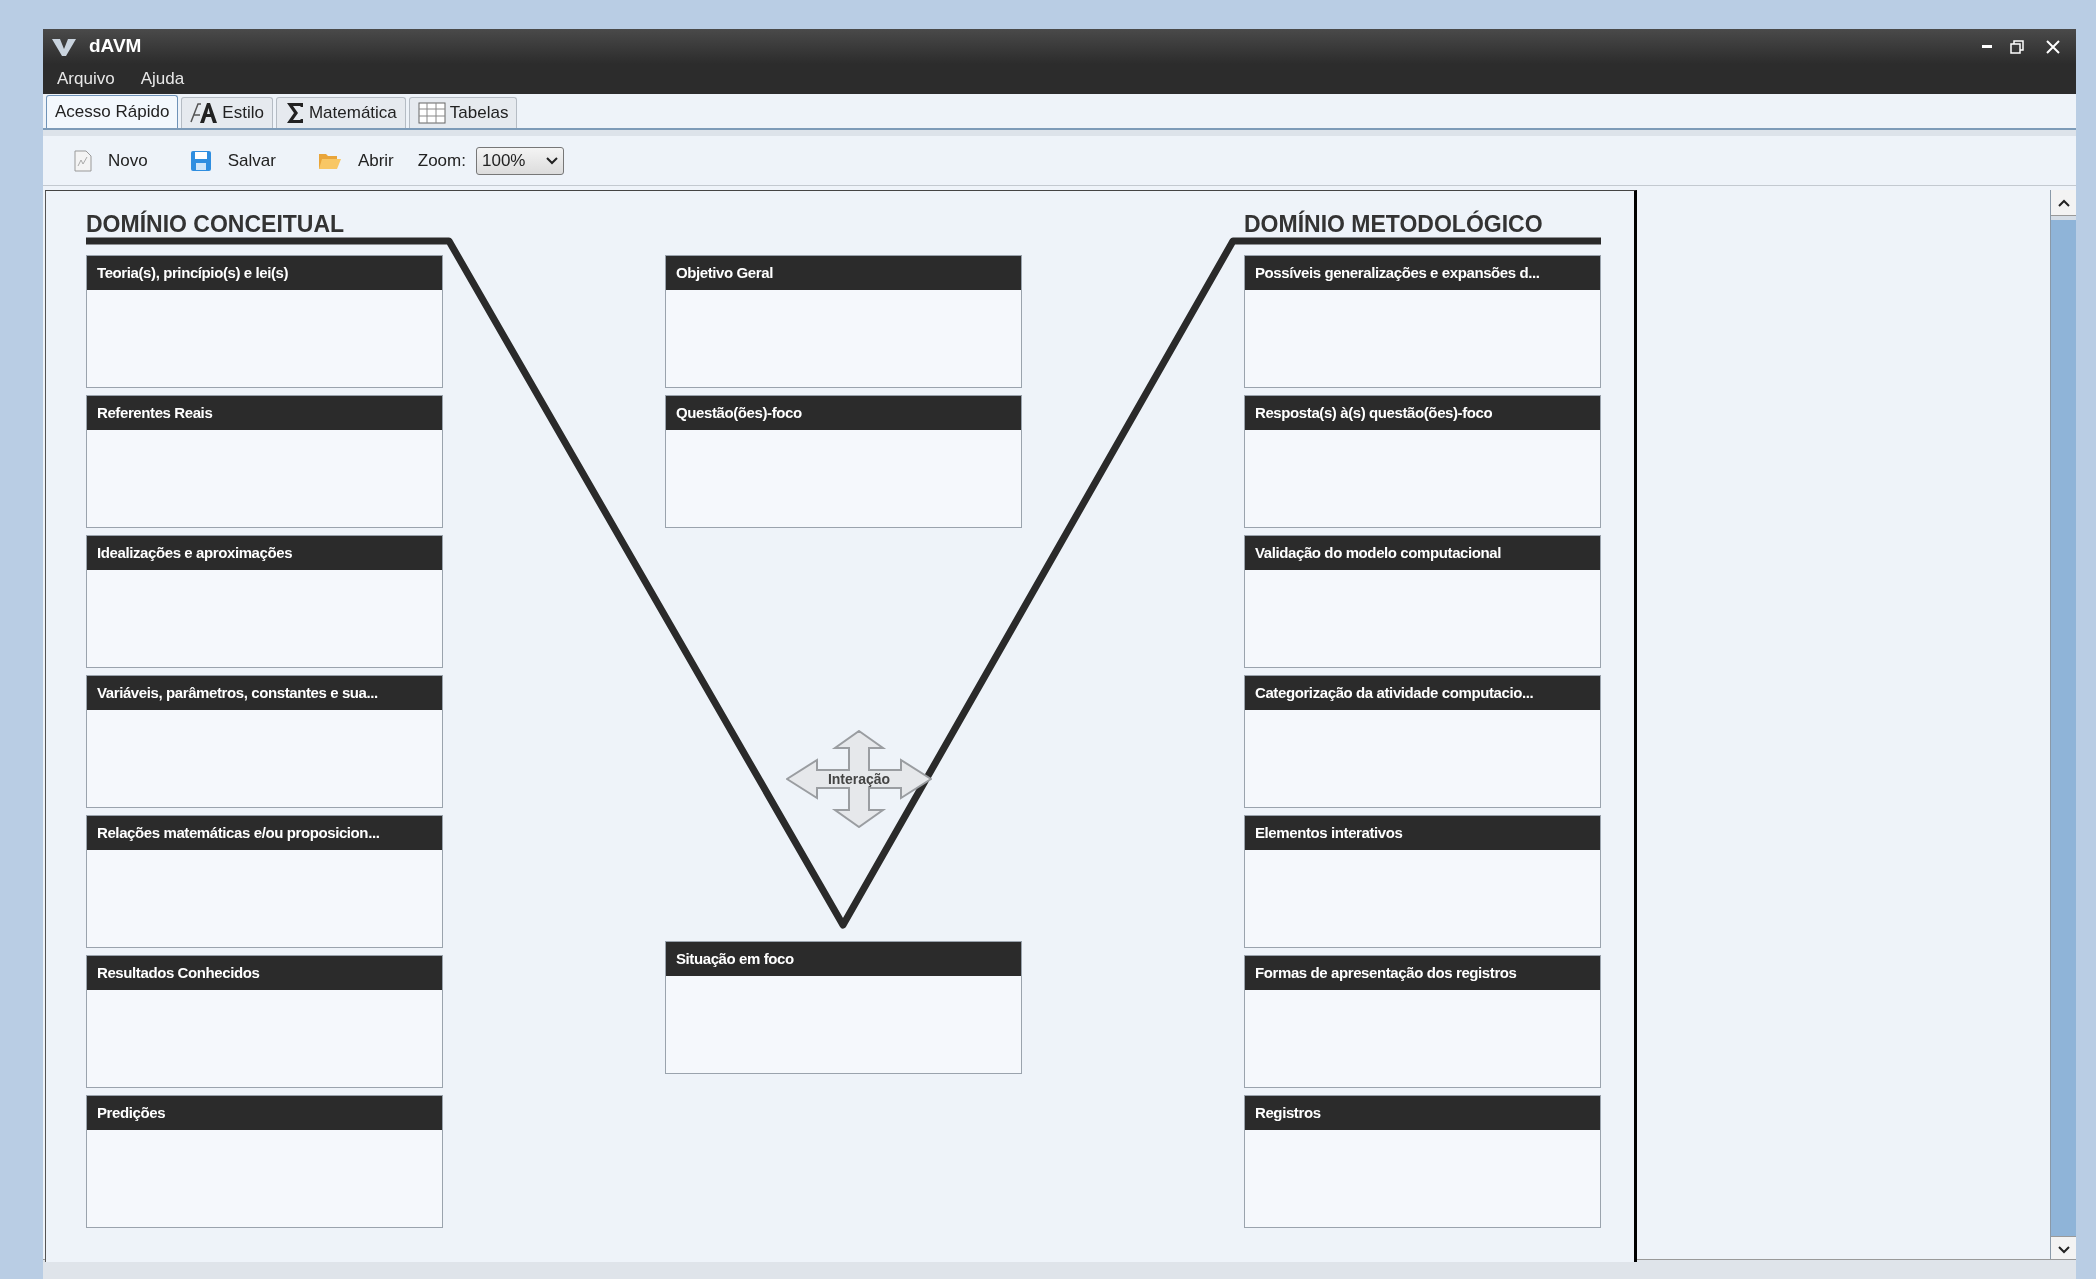  I want to click on diagram-box: Questão(ões)-foco, so click(843, 461).